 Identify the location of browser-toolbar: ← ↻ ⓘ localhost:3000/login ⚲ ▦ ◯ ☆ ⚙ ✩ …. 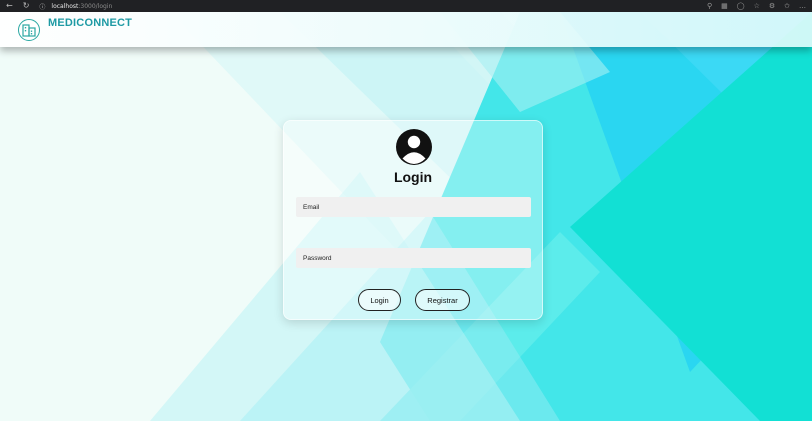
(406, 6).